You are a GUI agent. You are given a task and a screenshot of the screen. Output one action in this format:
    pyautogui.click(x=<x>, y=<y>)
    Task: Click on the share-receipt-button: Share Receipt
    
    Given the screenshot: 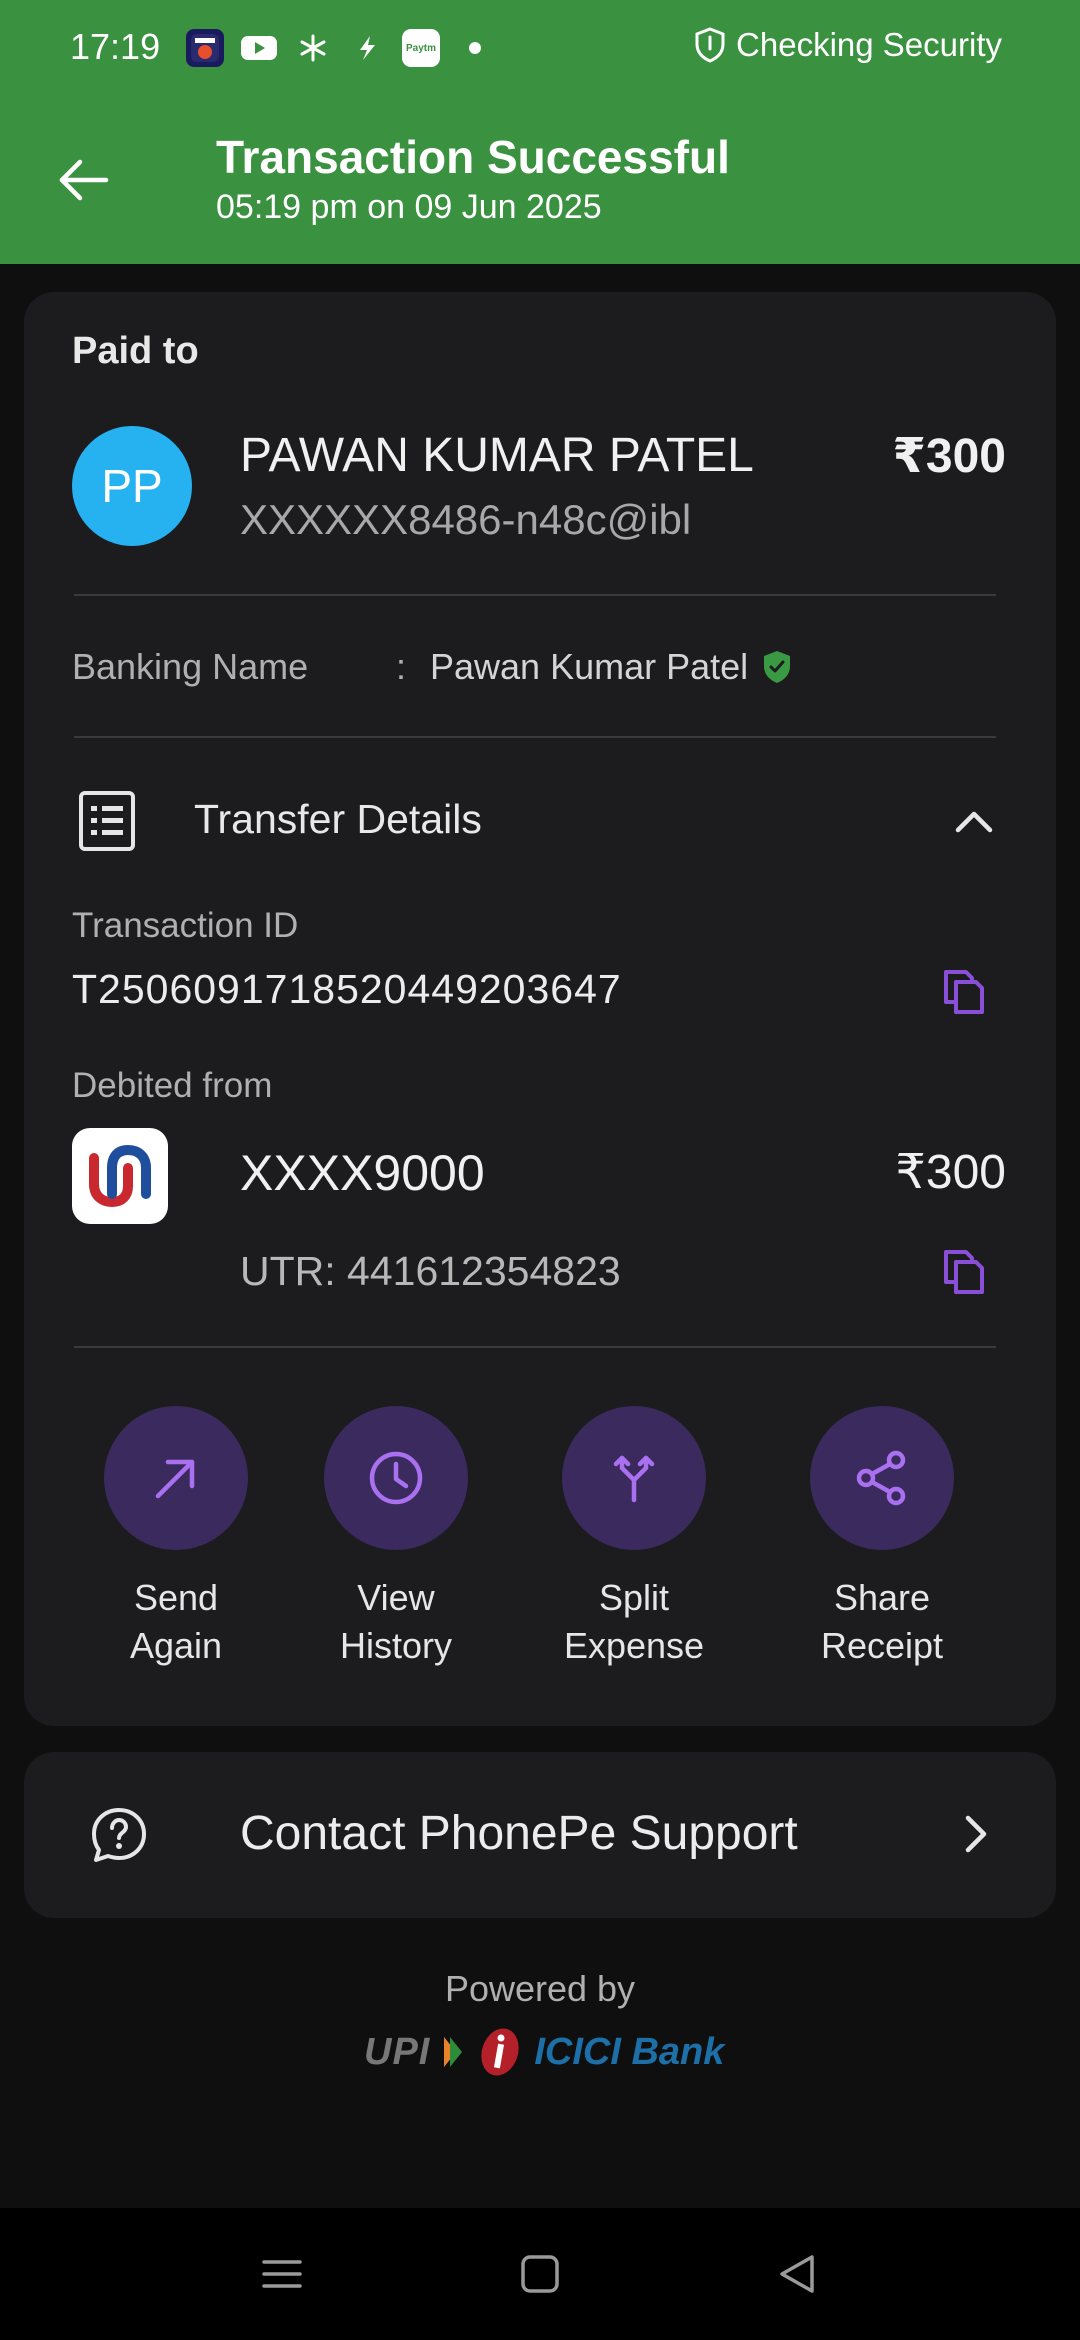 What is the action you would take?
    pyautogui.click(x=882, y=1538)
    